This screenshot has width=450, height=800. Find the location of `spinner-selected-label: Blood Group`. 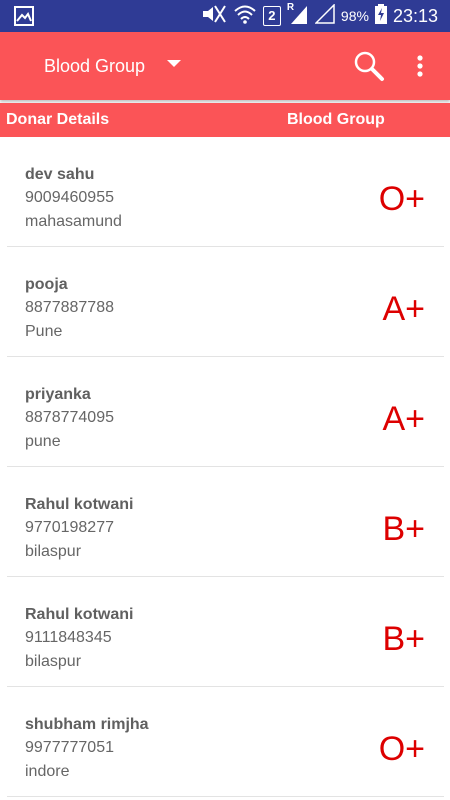

spinner-selected-label: Blood Group is located at coordinates (95, 65).